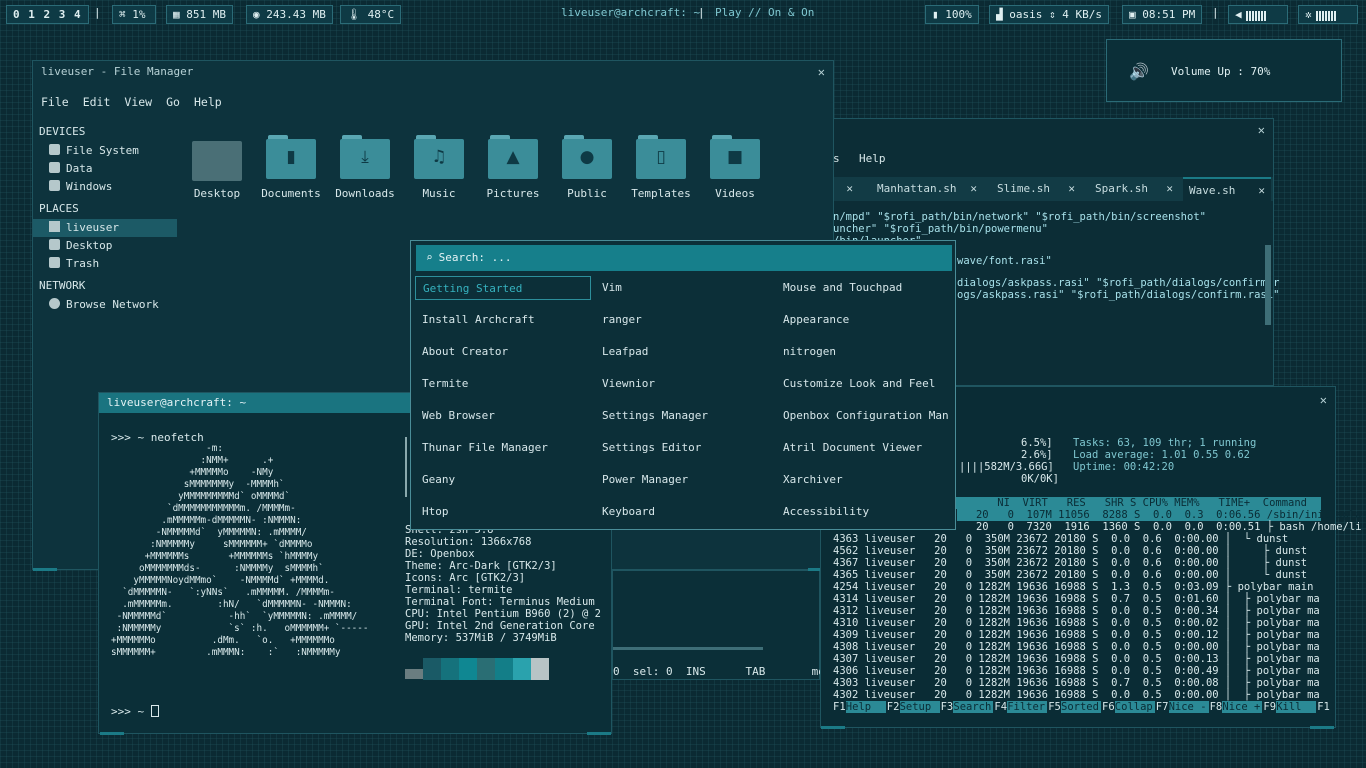 The image size is (1366, 768). What do you see at coordinates (503, 512) in the screenshot?
I see `launcher-item: Htop` at bounding box center [503, 512].